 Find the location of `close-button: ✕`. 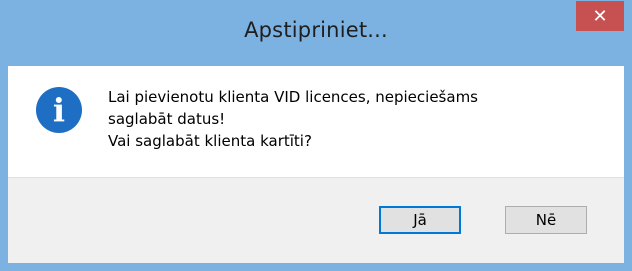

close-button: ✕ is located at coordinates (600, 16).